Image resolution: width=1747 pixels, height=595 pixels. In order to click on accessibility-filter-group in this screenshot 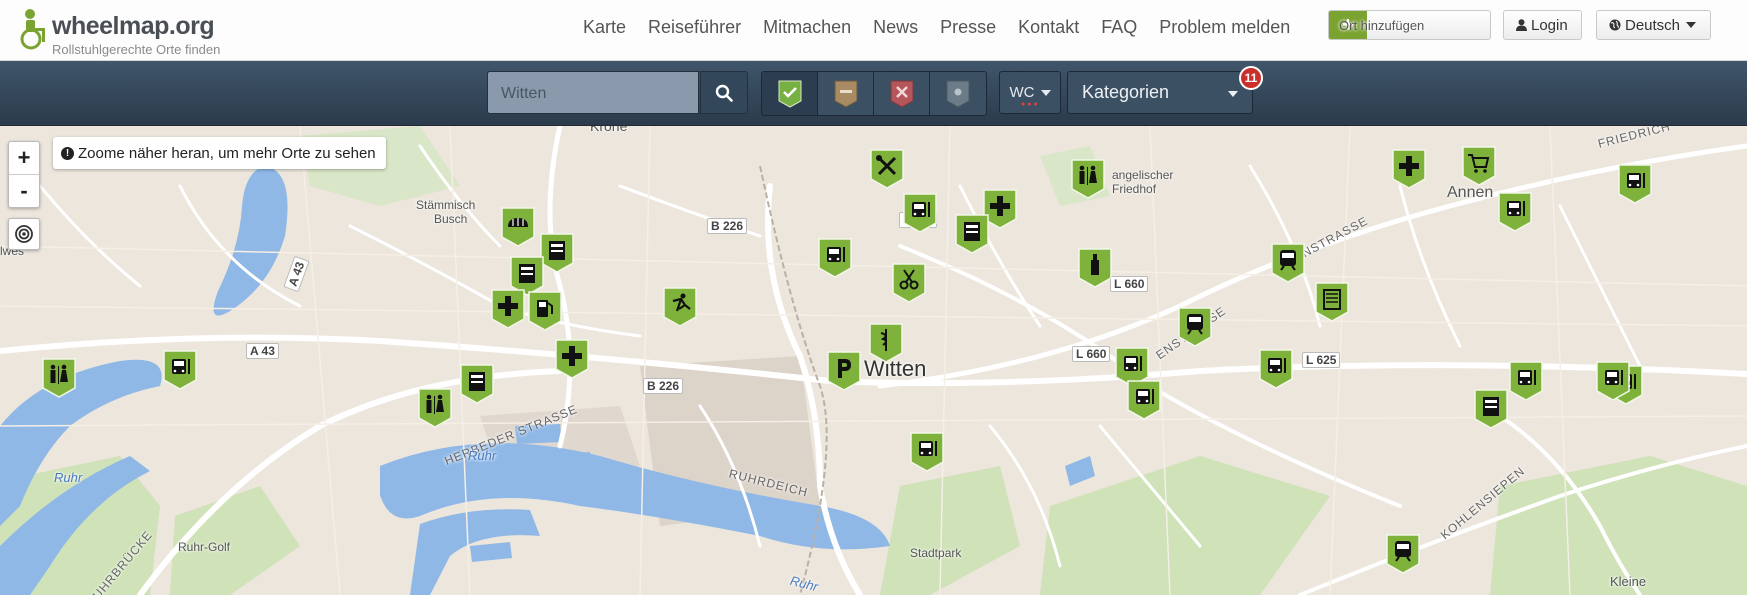, I will do `click(874, 93)`.